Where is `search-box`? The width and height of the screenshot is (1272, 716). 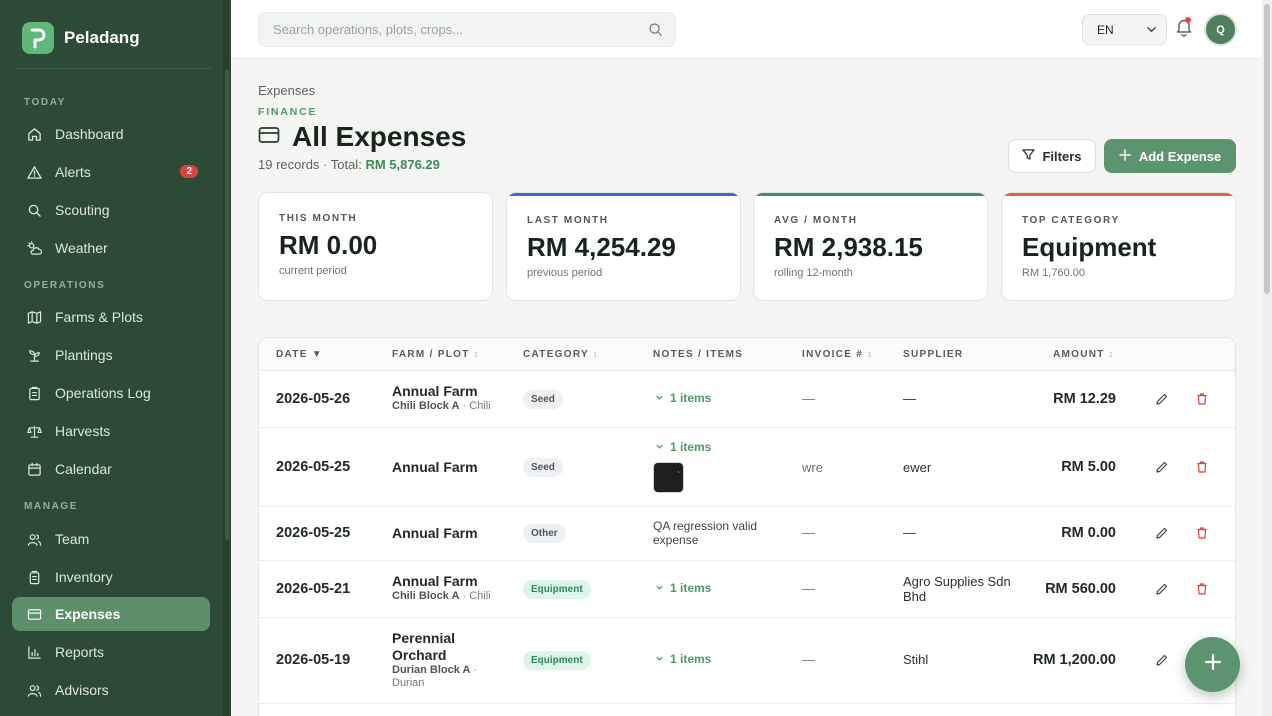
search-box is located at coordinates (467, 29).